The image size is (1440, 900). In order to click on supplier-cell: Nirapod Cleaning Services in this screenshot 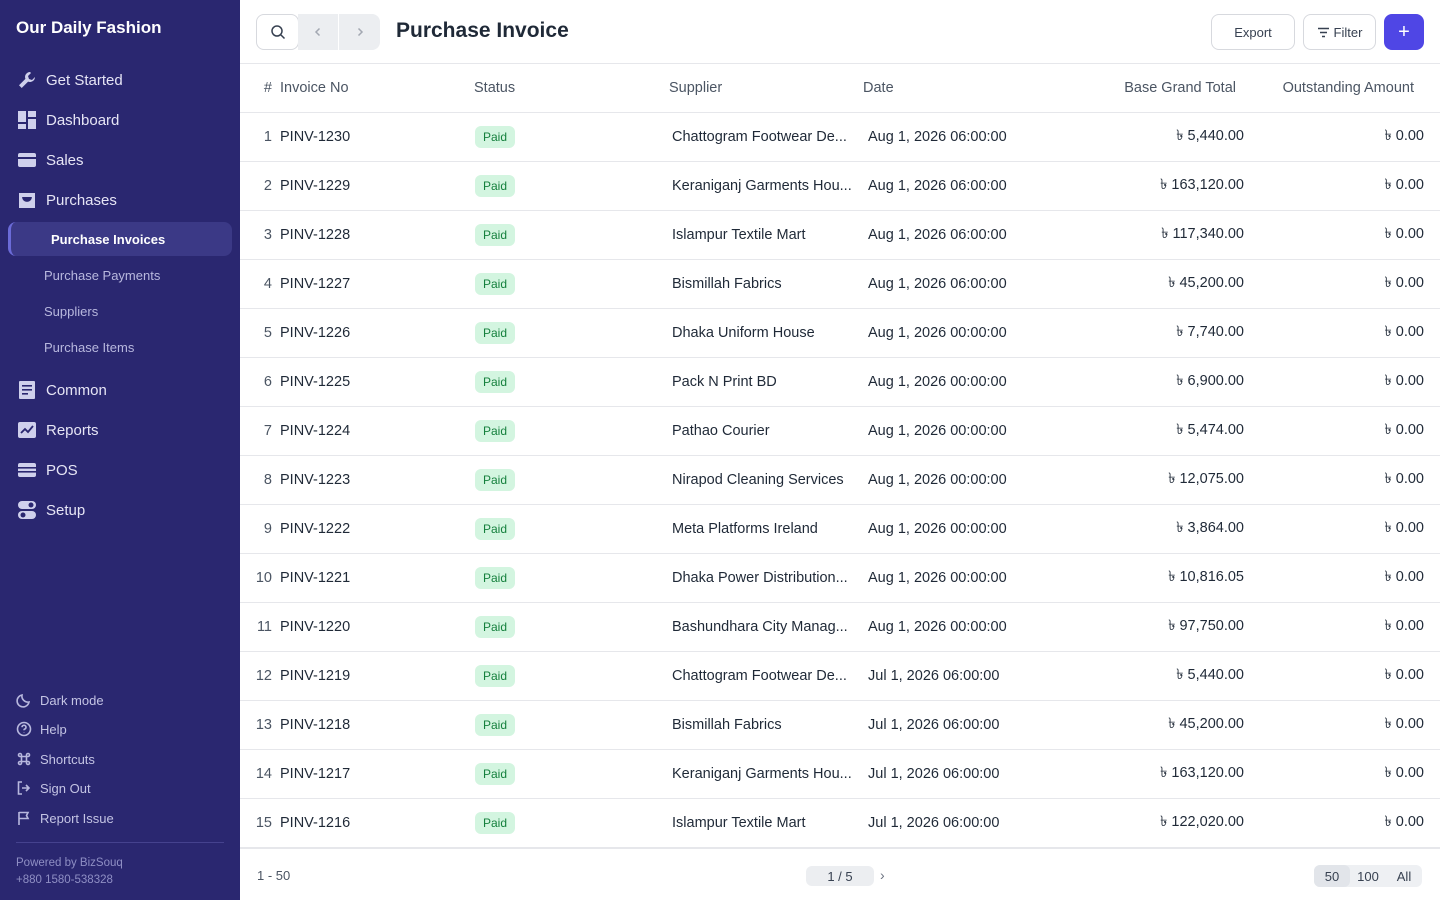, I will do `click(762, 480)`.